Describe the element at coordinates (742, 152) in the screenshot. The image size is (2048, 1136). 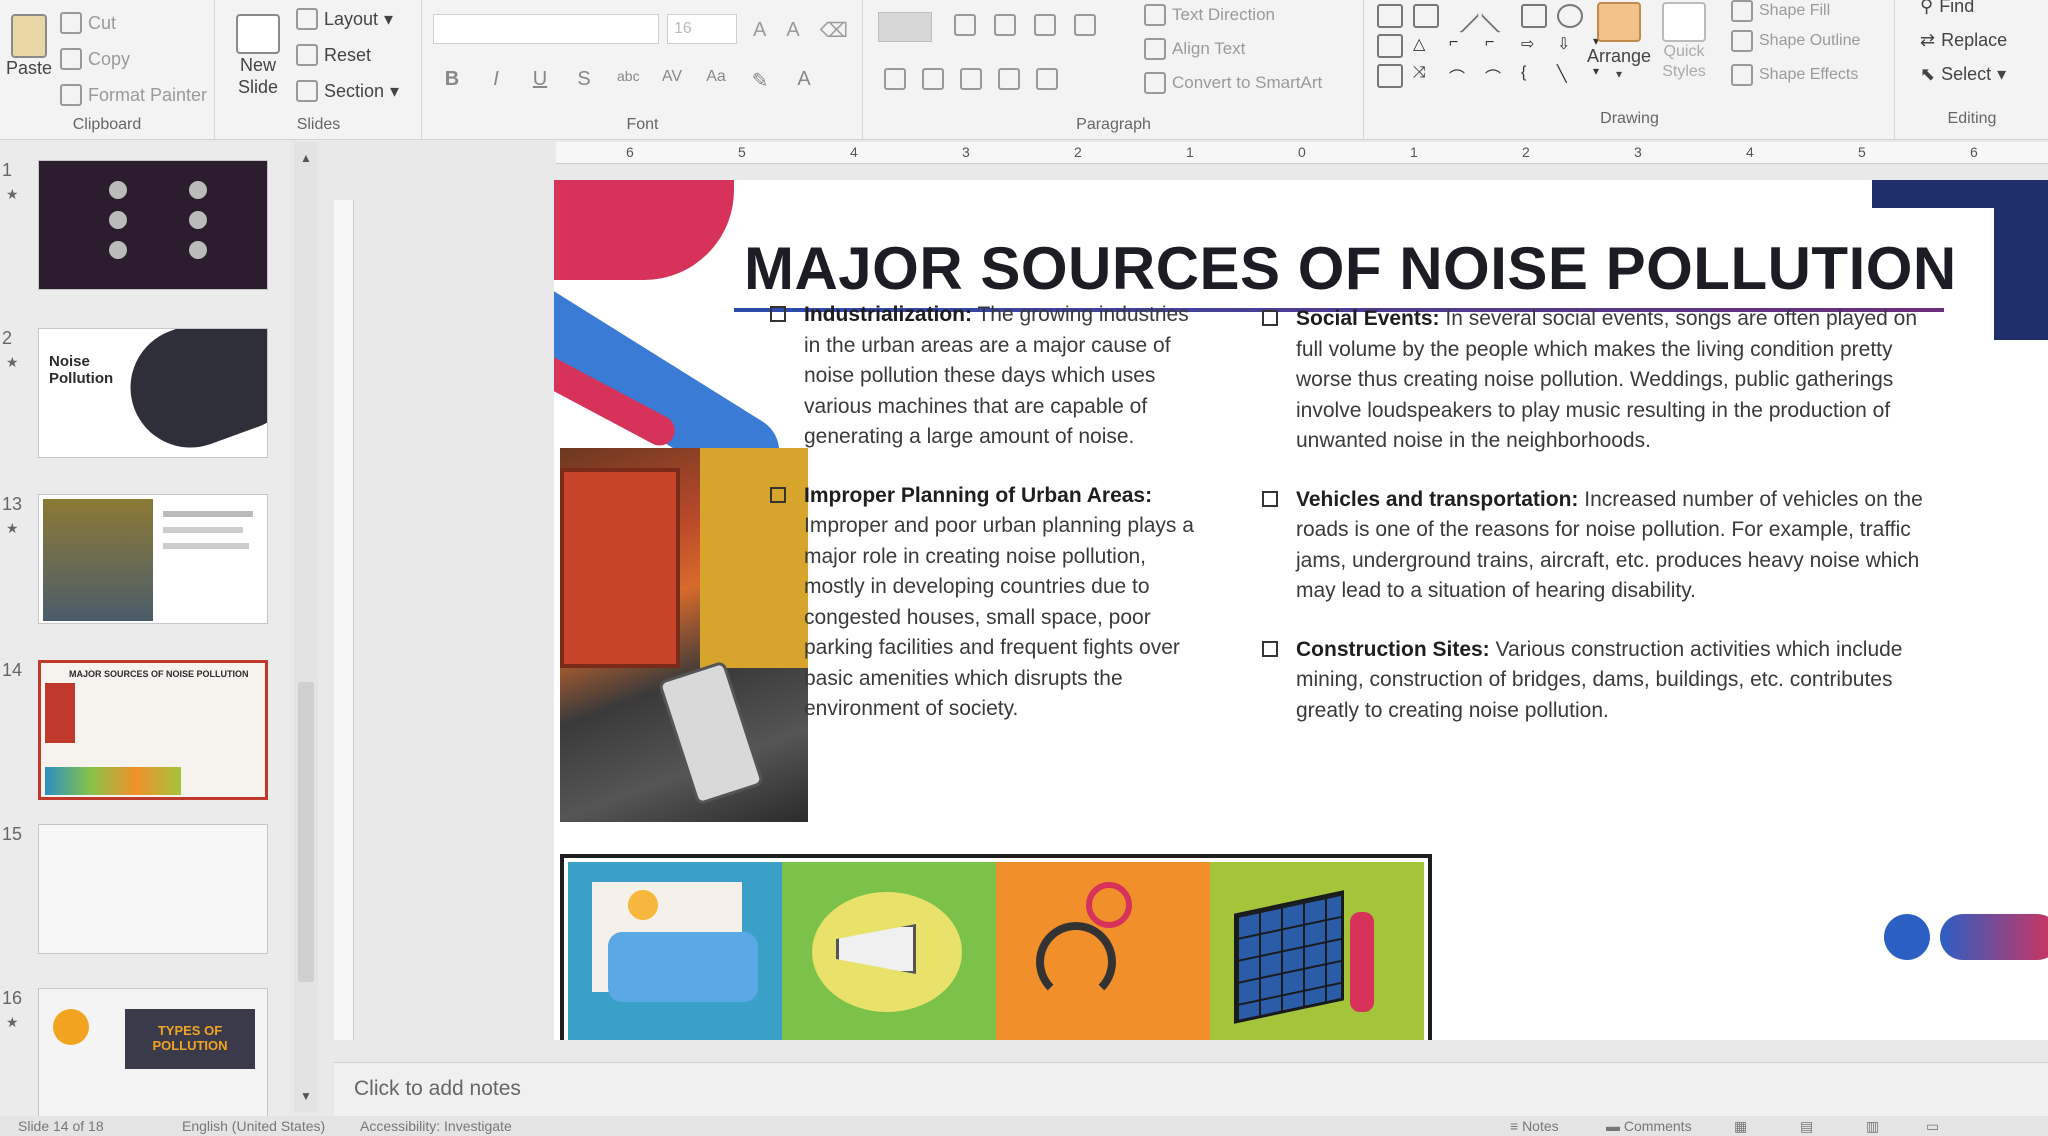
I see `ruler-tick: 5` at that location.